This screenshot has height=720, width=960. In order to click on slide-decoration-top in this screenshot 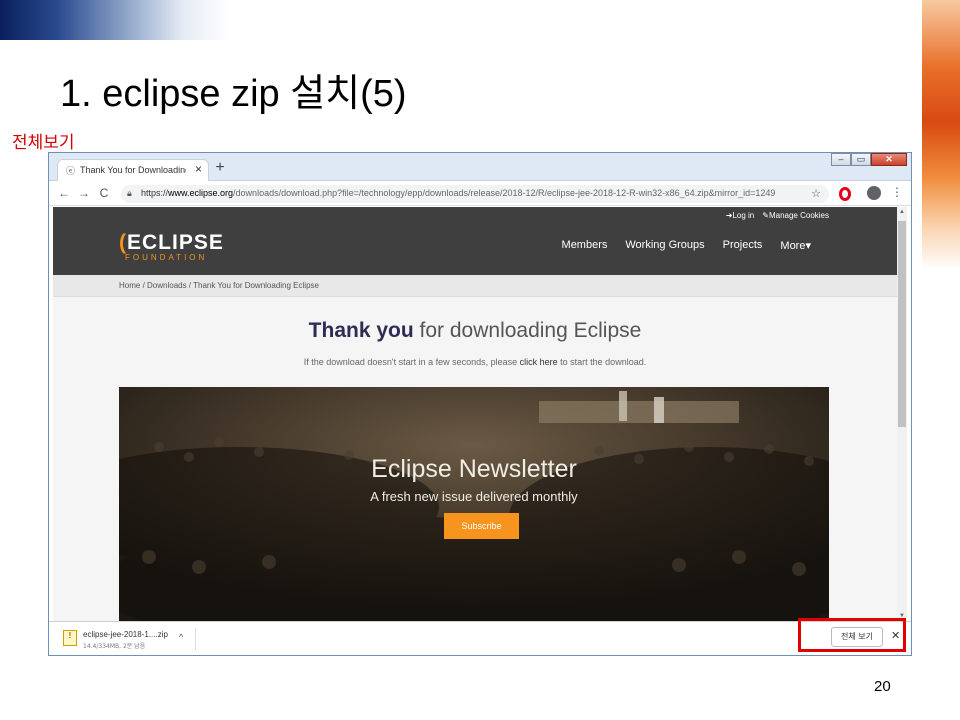, I will do `click(115, 20)`.